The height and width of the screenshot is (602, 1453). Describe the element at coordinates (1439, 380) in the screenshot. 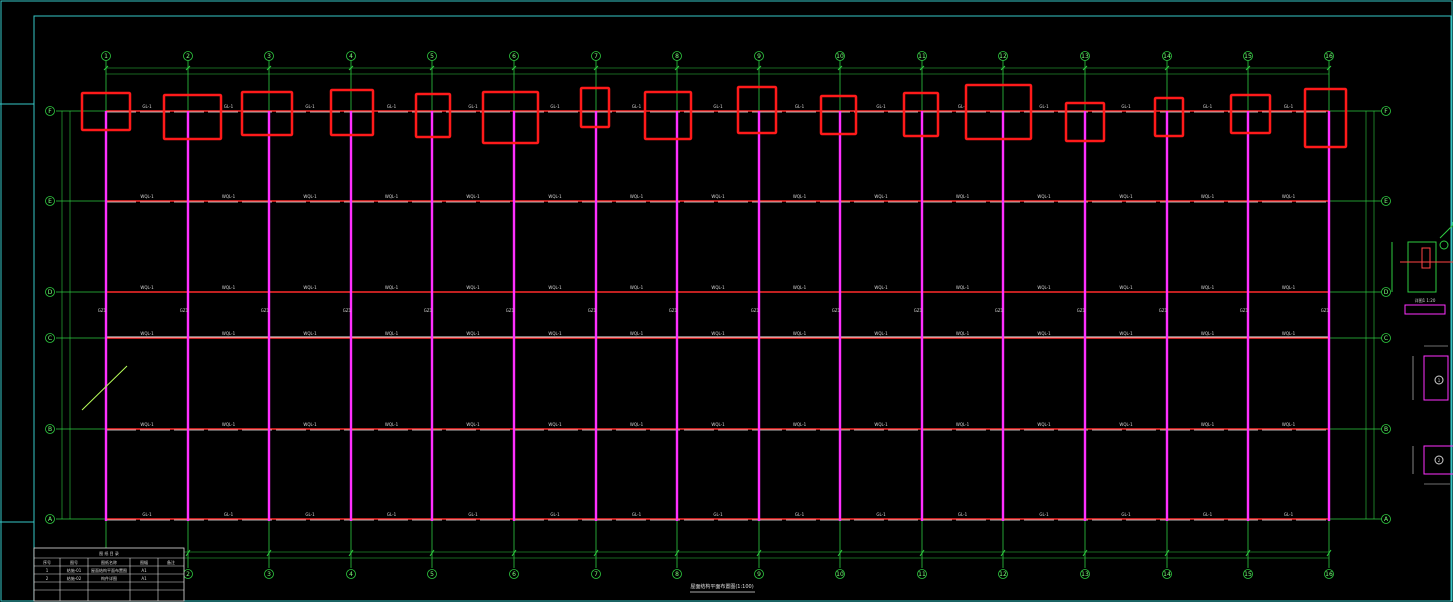

I see `detail2-marker: 1` at that location.